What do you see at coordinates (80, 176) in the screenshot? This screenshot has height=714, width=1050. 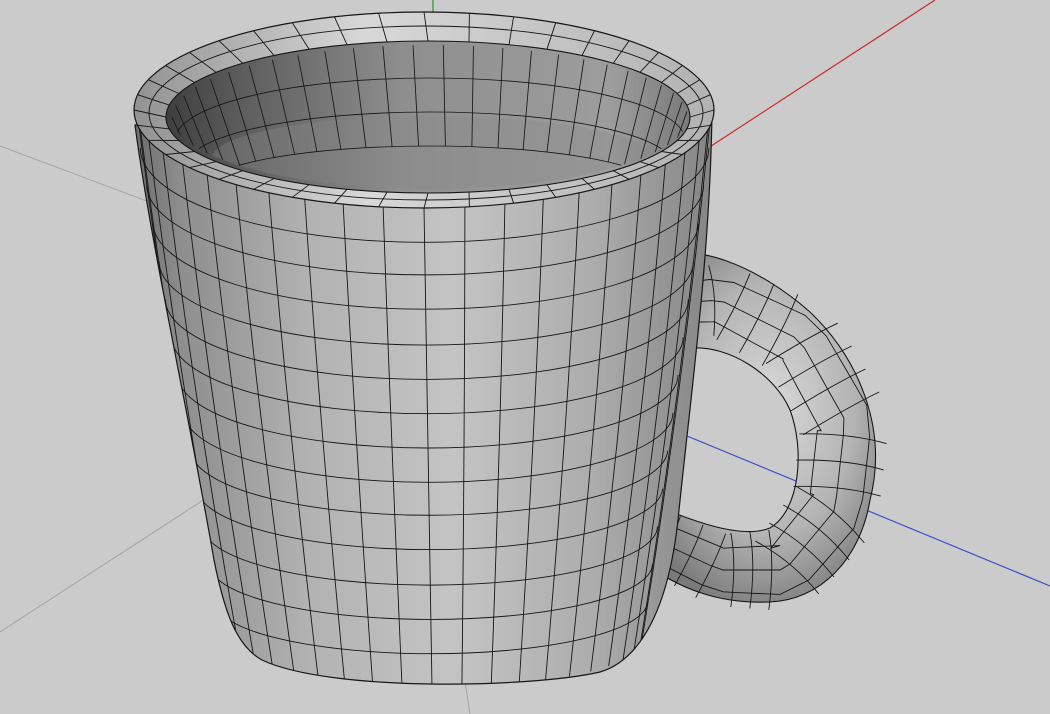 I see `grid-line` at bounding box center [80, 176].